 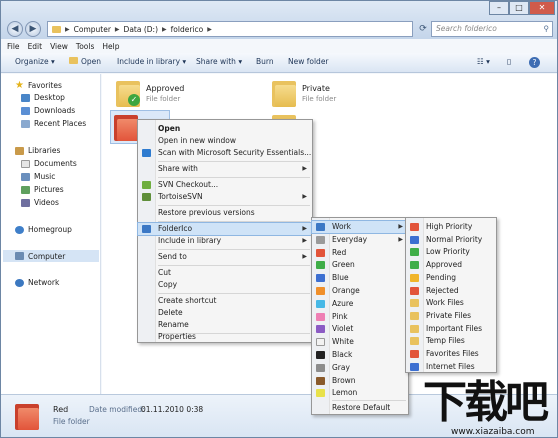 What do you see at coordinates (42, 189) in the screenshot?
I see `nav-pictures: Pictures` at bounding box center [42, 189].